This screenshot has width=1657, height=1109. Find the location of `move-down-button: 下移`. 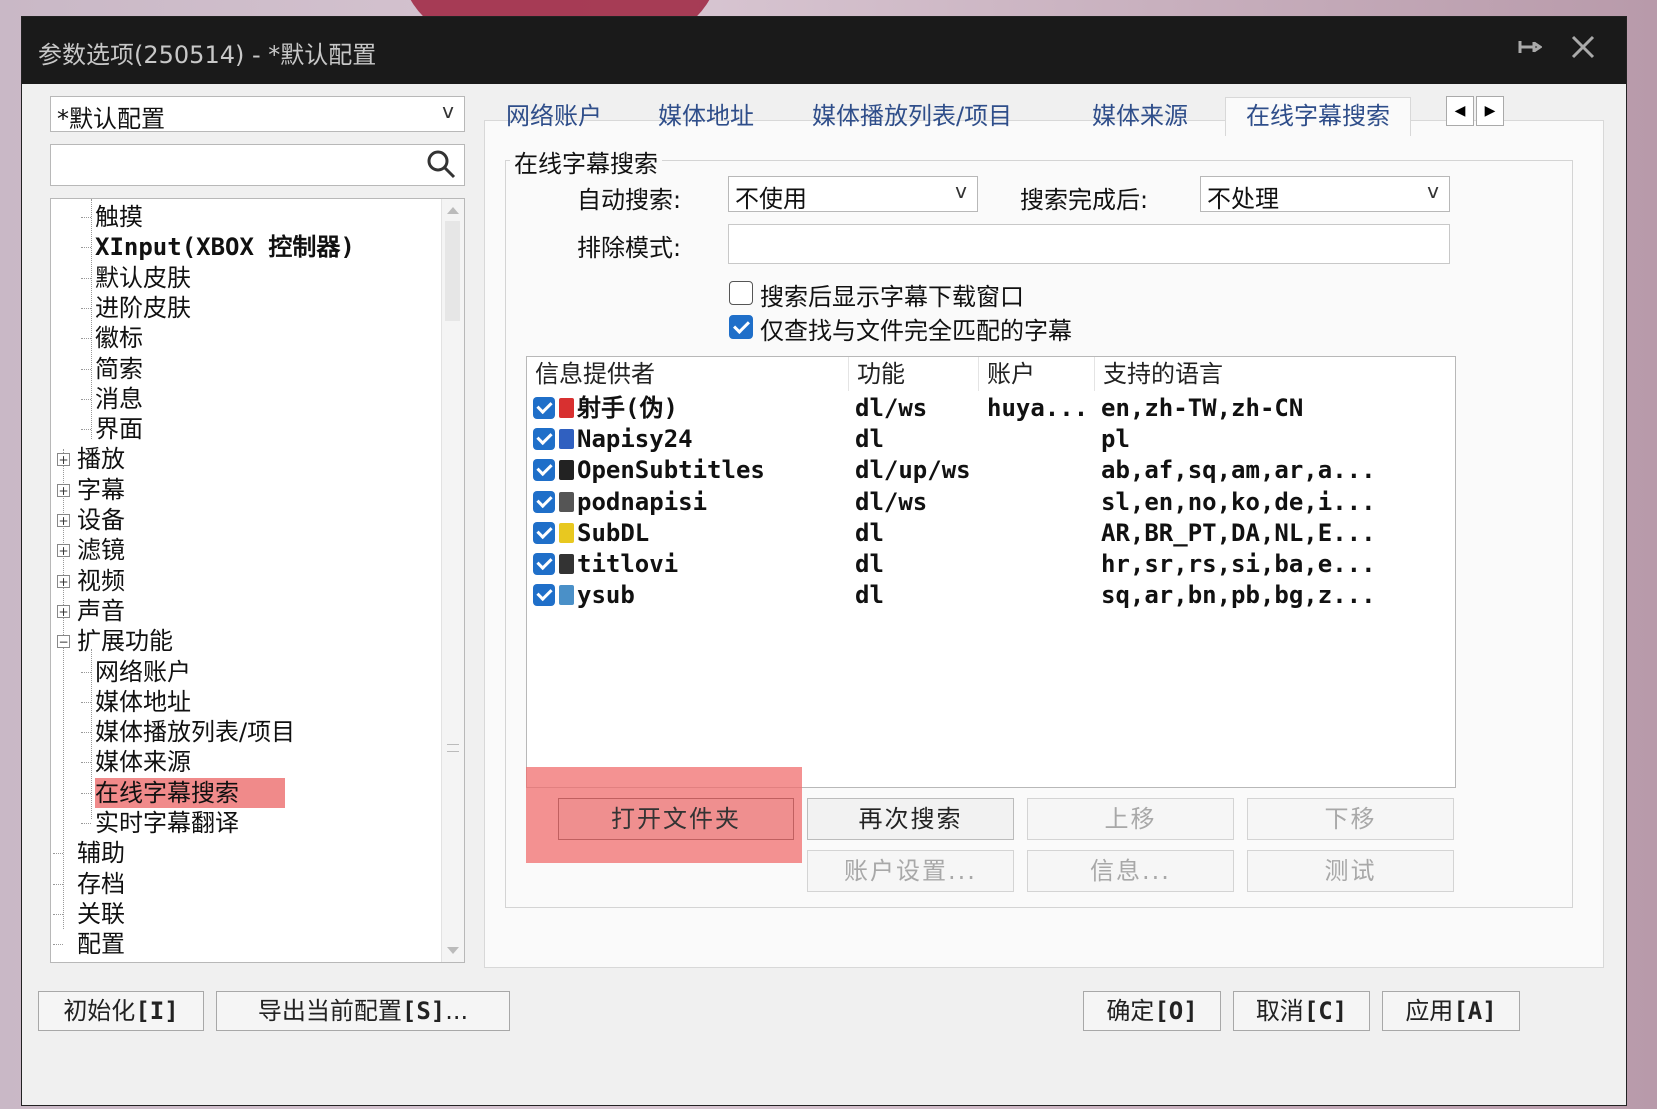

move-down-button: 下移 is located at coordinates (1350, 819).